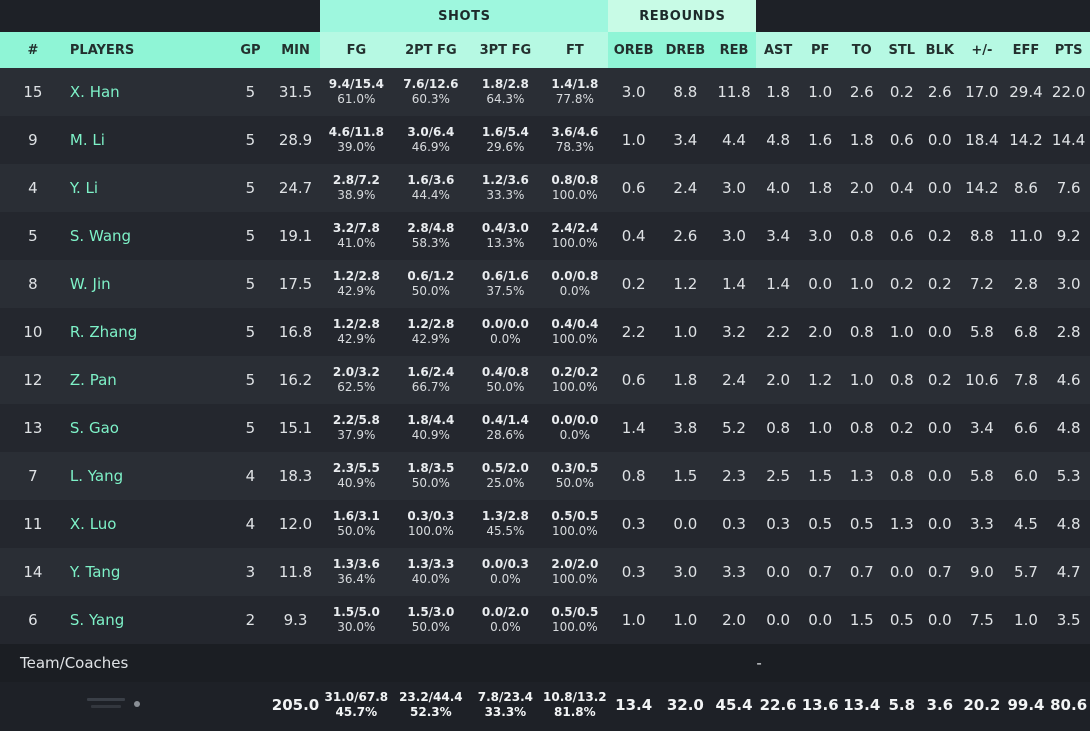 This screenshot has height=731, width=1090. Describe the element at coordinates (356, 620) in the screenshot. I see `player-fg: 1.5/5.0 30.0%` at that location.